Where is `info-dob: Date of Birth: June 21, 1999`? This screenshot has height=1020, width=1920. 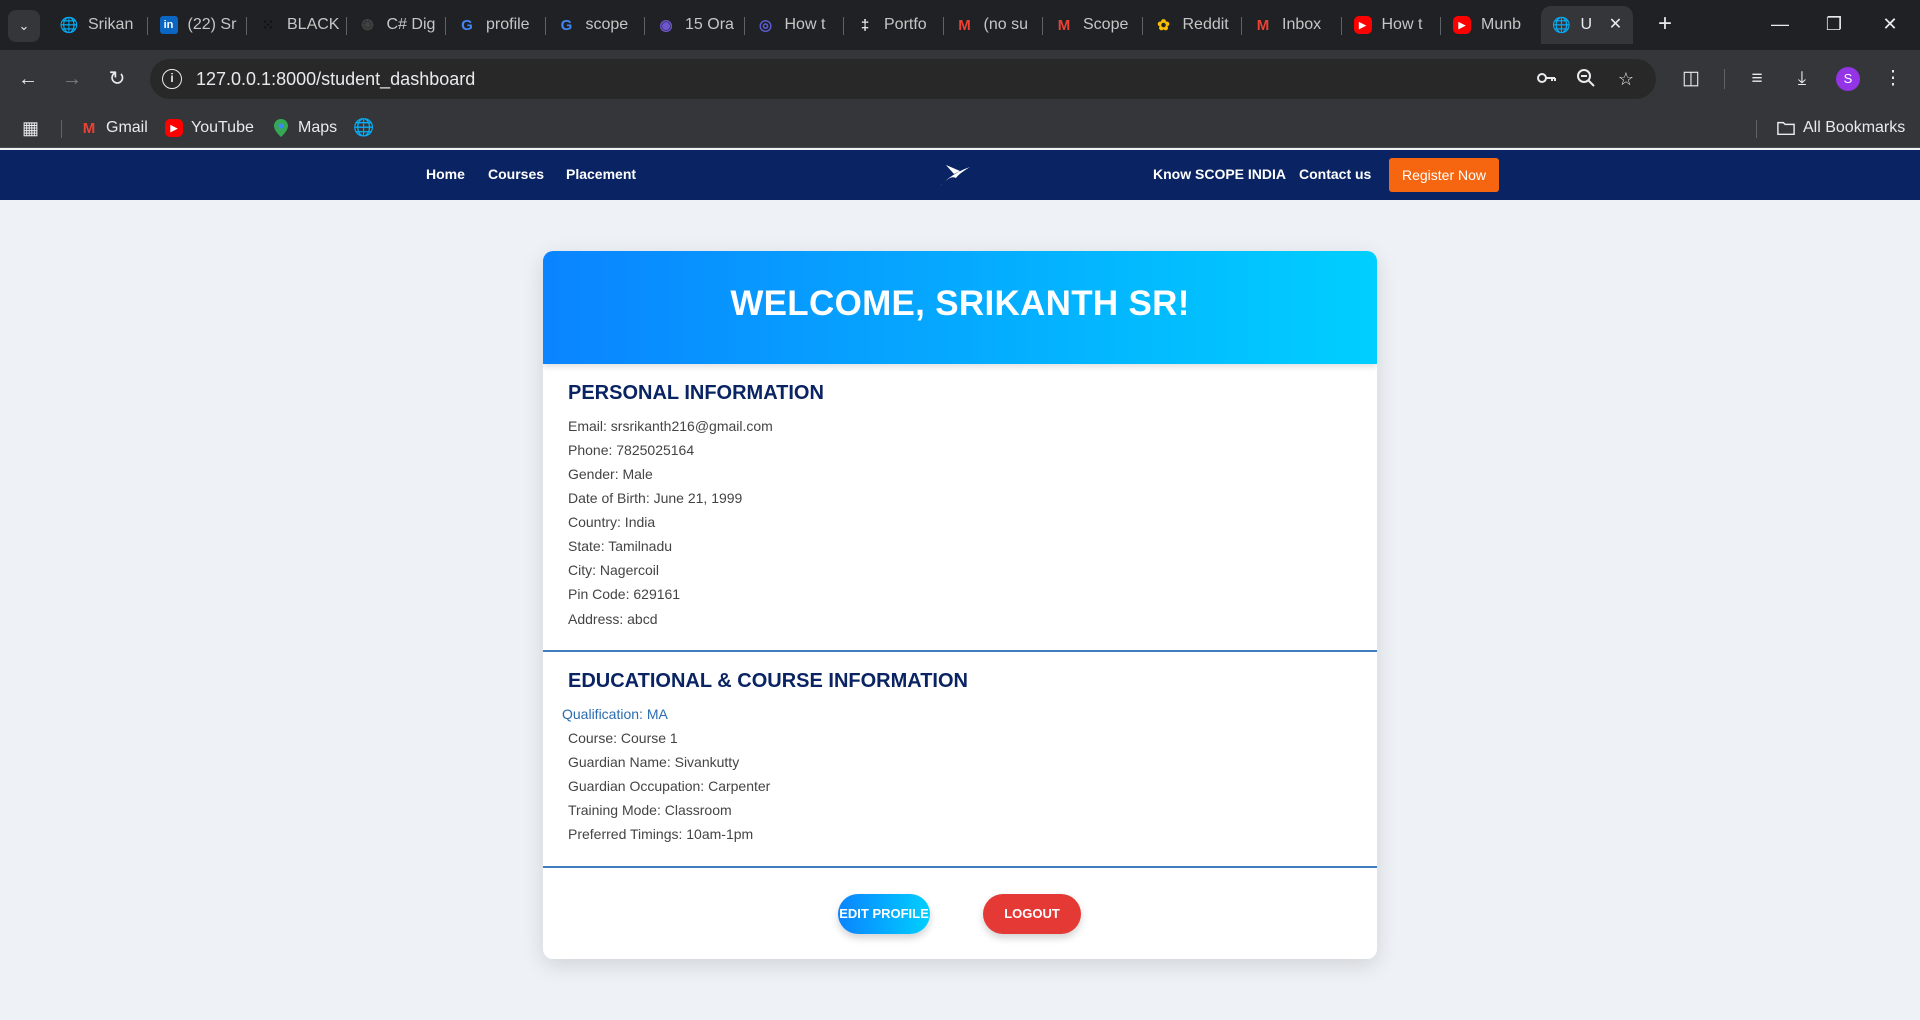 info-dob: Date of Birth: June 21, 1999 is located at coordinates (655, 498).